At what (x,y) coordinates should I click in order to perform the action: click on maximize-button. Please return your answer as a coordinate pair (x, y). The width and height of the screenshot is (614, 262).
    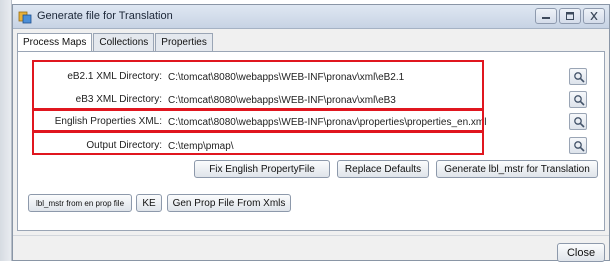
    Looking at the image, I should click on (570, 16).